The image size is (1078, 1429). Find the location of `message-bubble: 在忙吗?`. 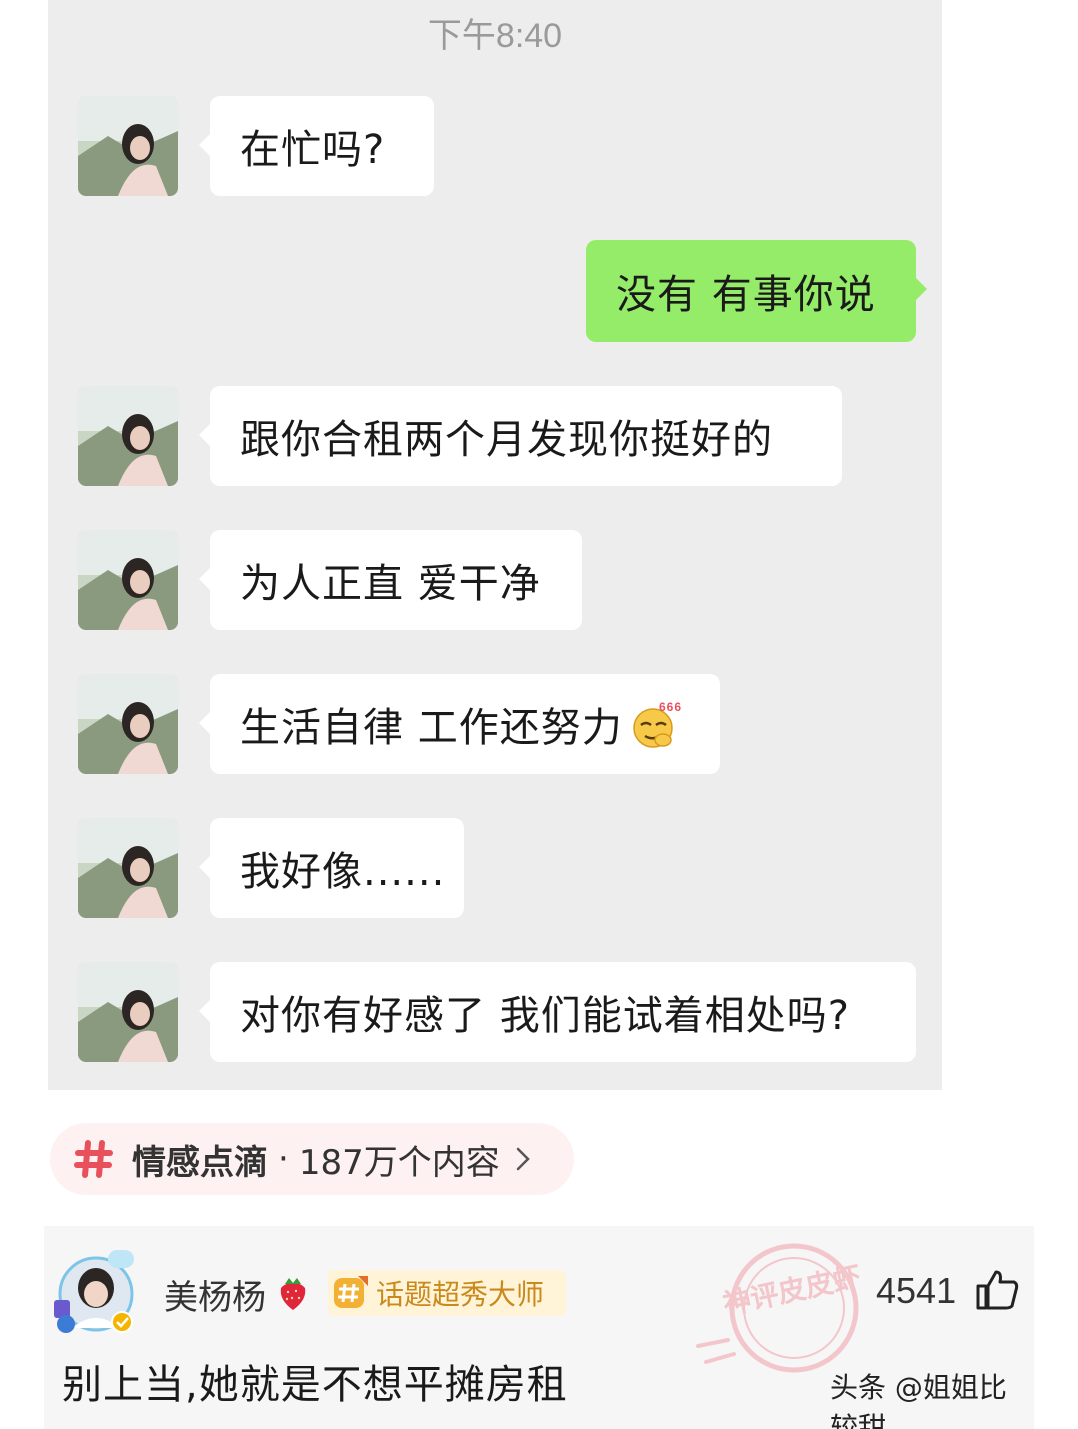

message-bubble: 在忙吗? is located at coordinates (316, 146).